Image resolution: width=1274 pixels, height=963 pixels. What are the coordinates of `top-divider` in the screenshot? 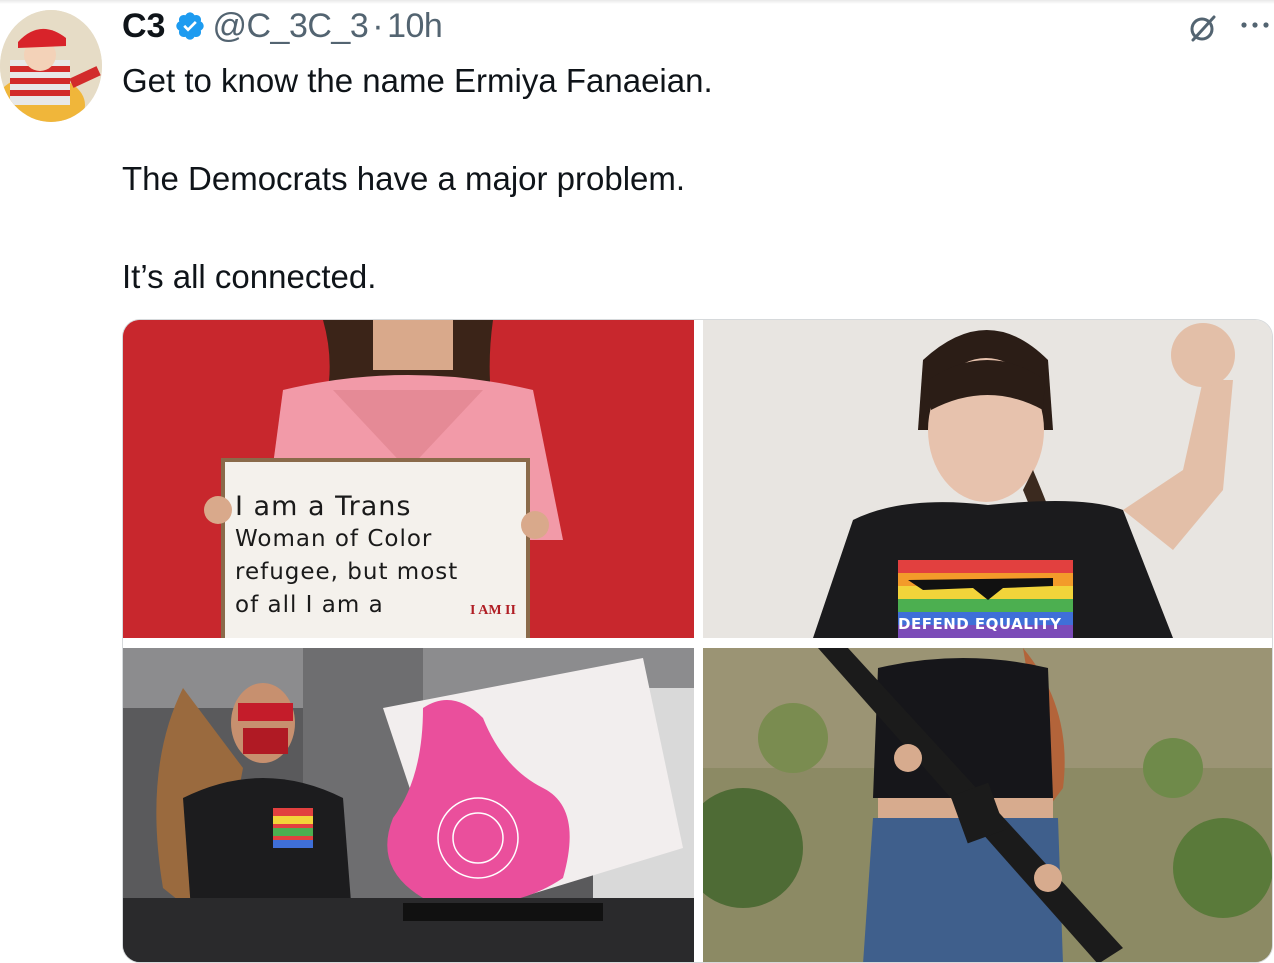 It's located at (637, 2).